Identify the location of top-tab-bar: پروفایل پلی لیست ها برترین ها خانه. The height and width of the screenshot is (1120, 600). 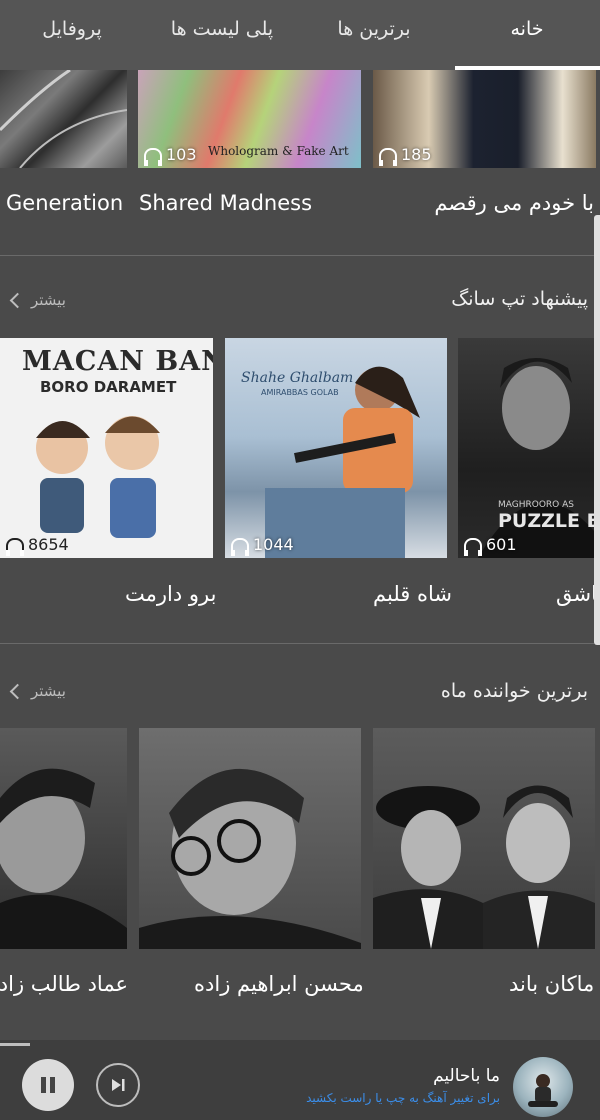
(300, 35).